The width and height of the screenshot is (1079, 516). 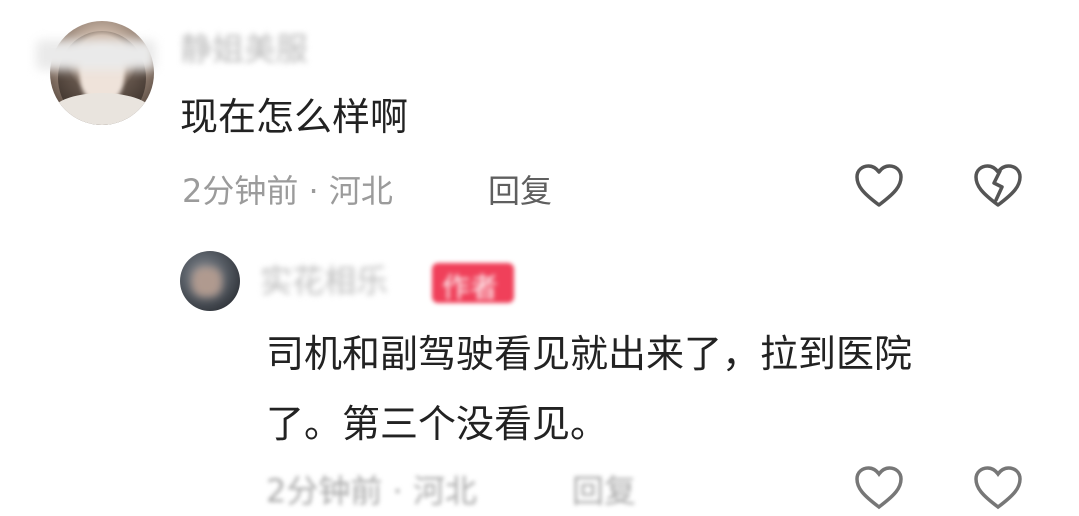 I want to click on commenter-username: 静姐美服, so click(x=244, y=47).